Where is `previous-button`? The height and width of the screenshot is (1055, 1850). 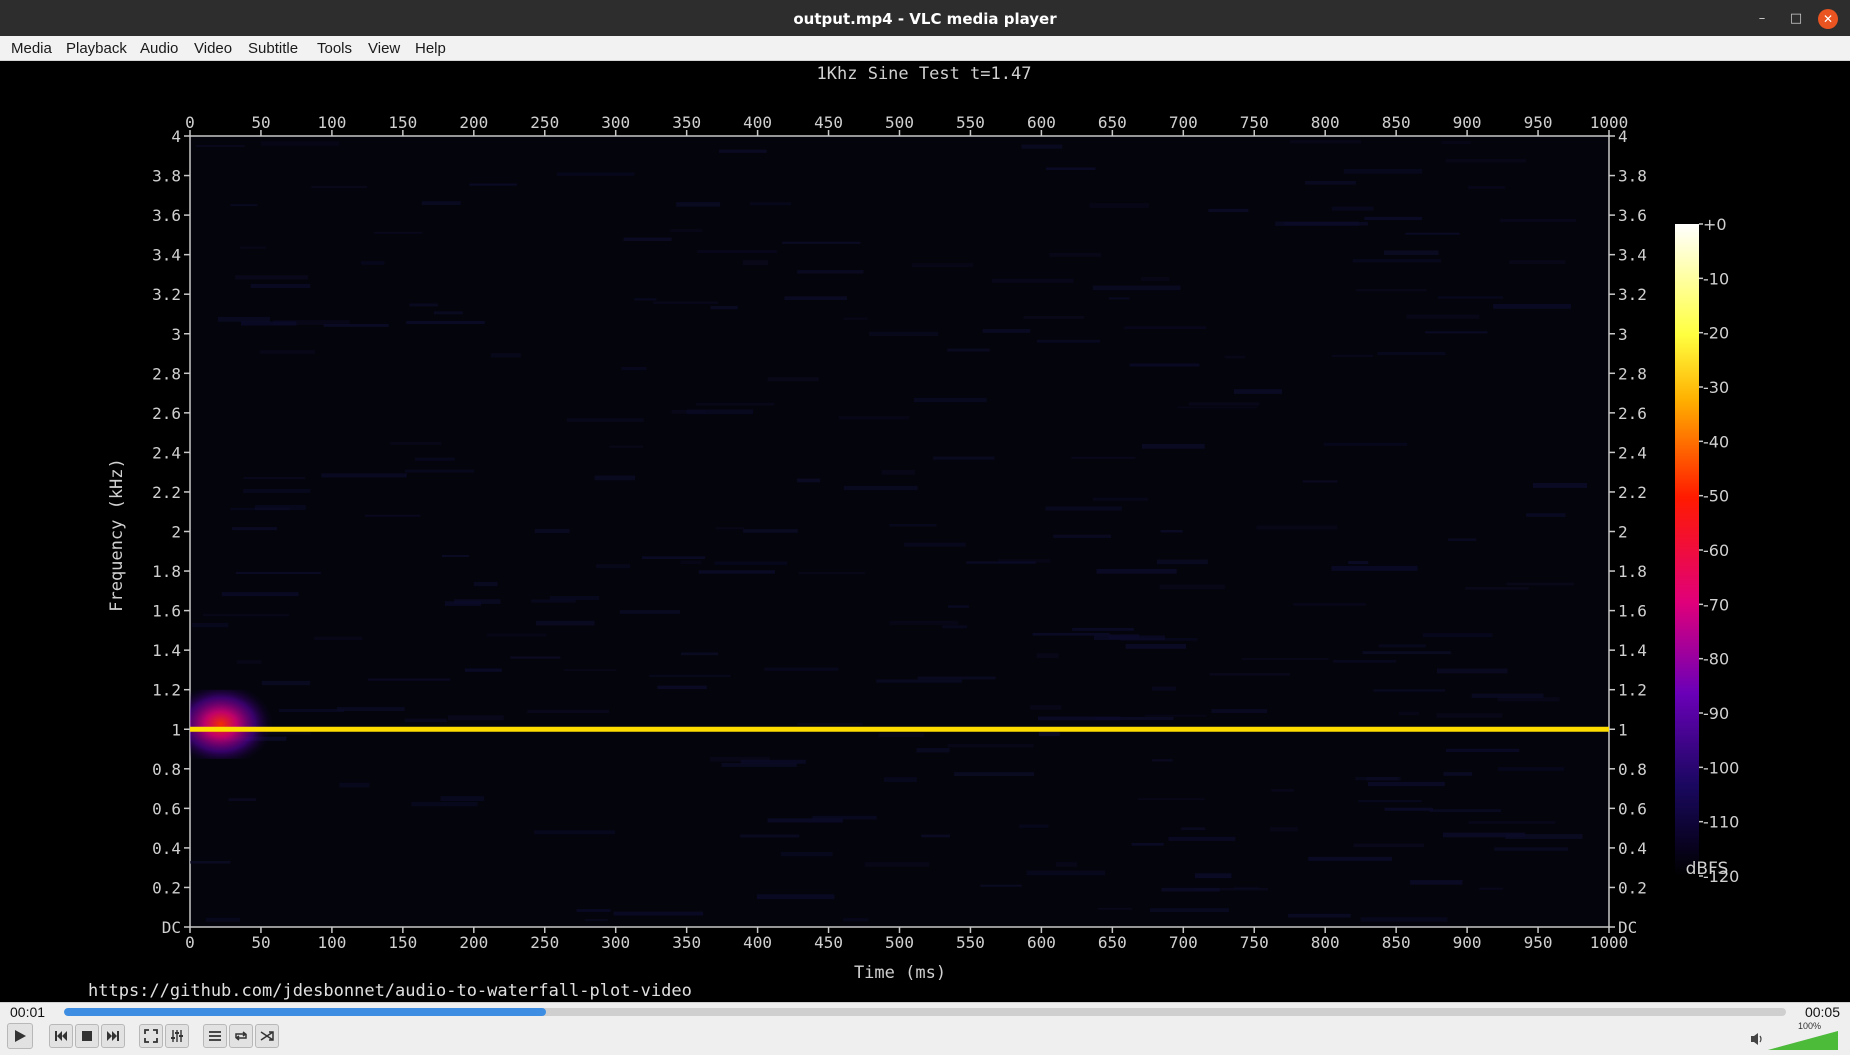 previous-button is located at coordinates (61, 1036).